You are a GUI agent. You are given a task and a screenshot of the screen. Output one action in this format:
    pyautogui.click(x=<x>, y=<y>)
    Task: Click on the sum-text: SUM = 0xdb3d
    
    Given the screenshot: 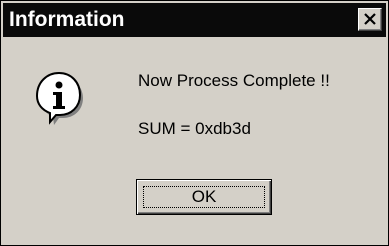 What is the action you would take?
    pyautogui.click(x=194, y=128)
    